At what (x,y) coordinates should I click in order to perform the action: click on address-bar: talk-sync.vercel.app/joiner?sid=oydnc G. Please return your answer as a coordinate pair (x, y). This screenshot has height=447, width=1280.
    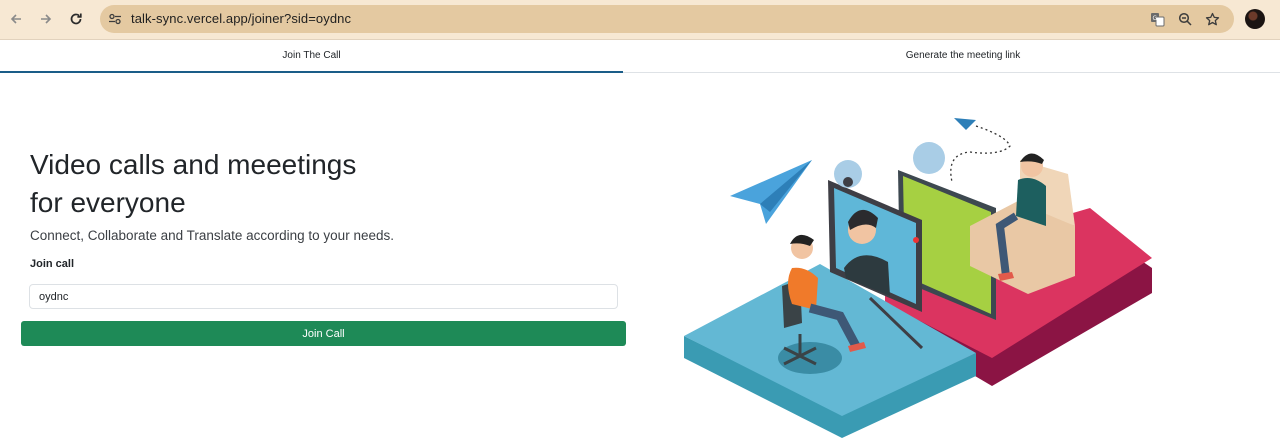
    Looking at the image, I should click on (667, 19).